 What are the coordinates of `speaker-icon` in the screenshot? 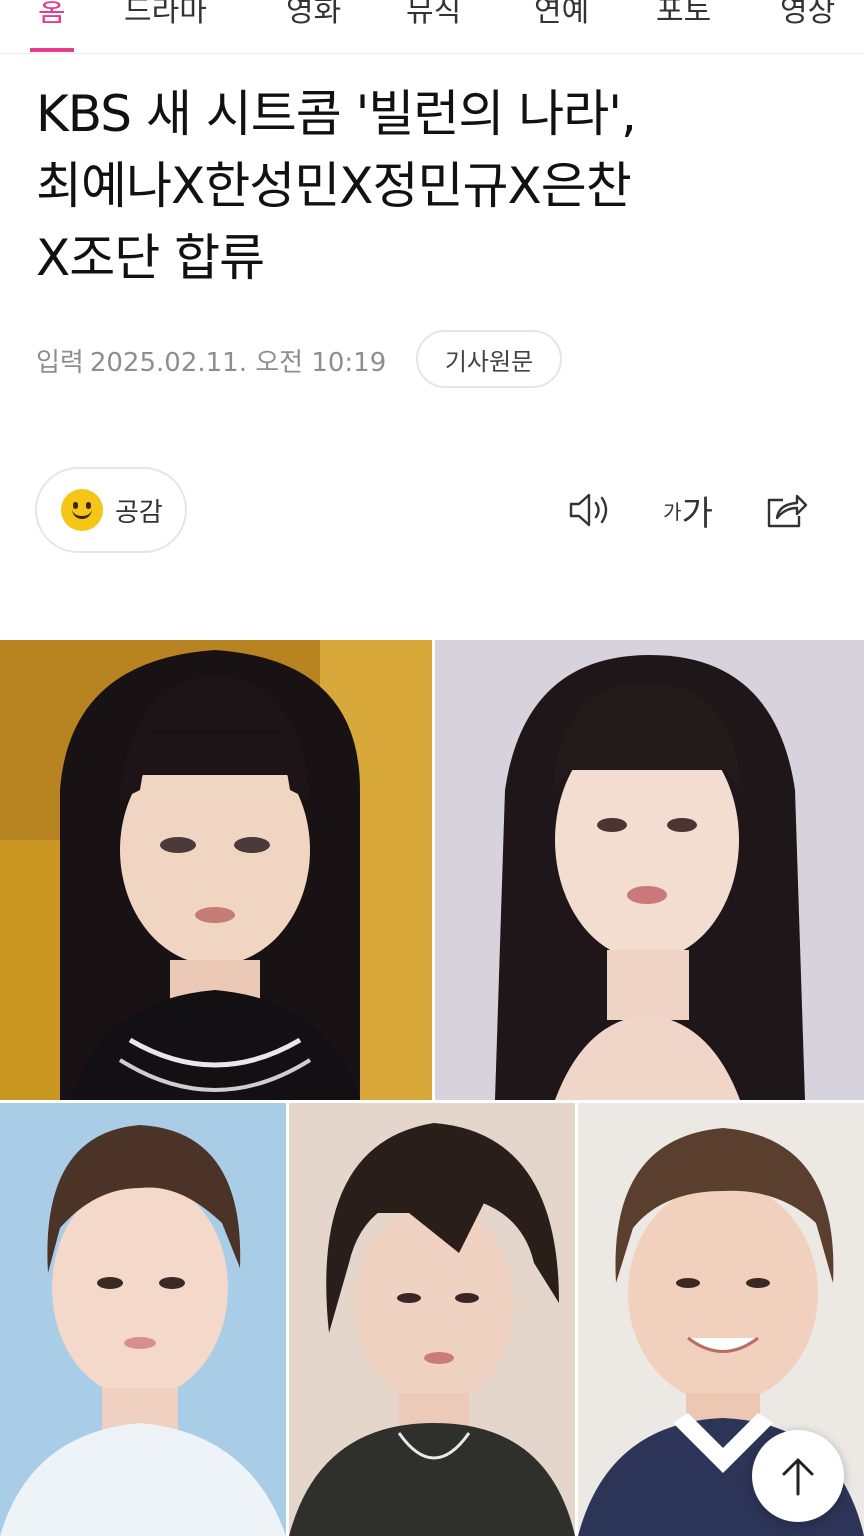 It's located at (589, 510).